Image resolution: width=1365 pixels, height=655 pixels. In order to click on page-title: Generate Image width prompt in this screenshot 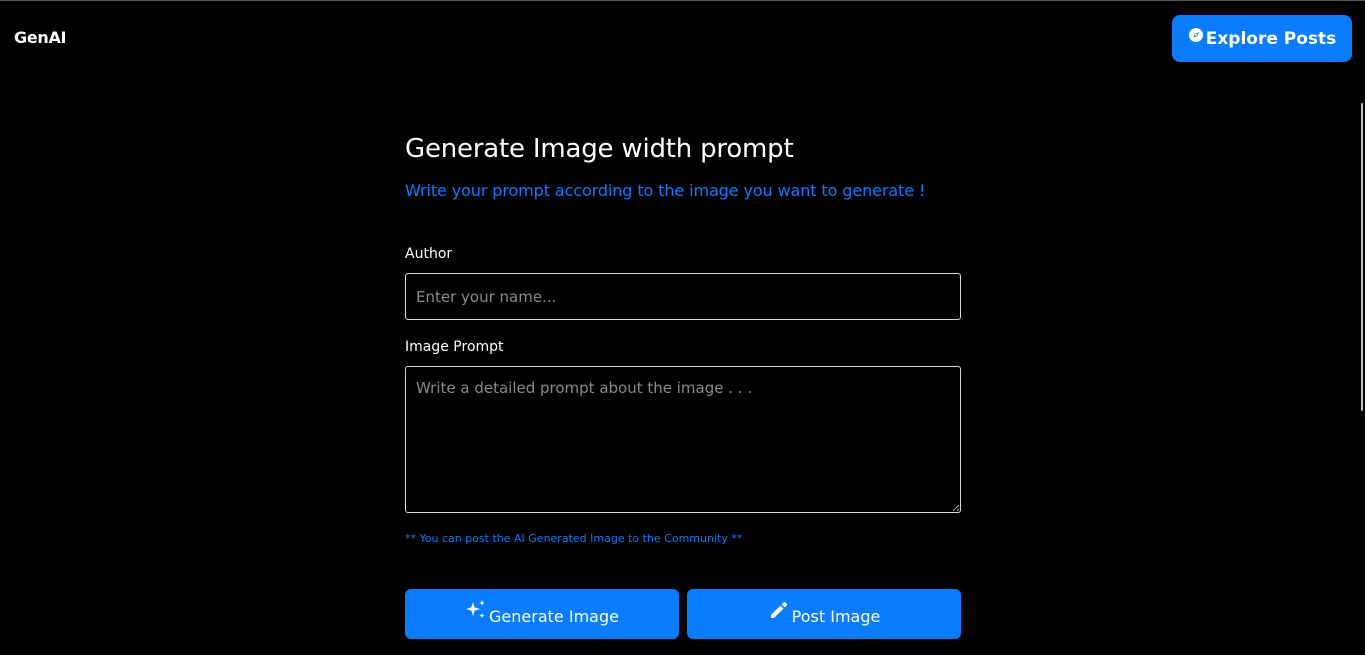, I will do `click(599, 149)`.